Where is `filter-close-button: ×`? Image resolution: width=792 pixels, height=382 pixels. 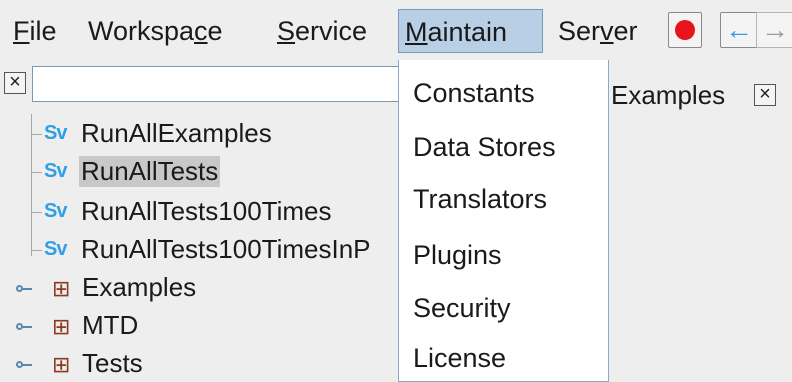 filter-close-button: × is located at coordinates (15, 83).